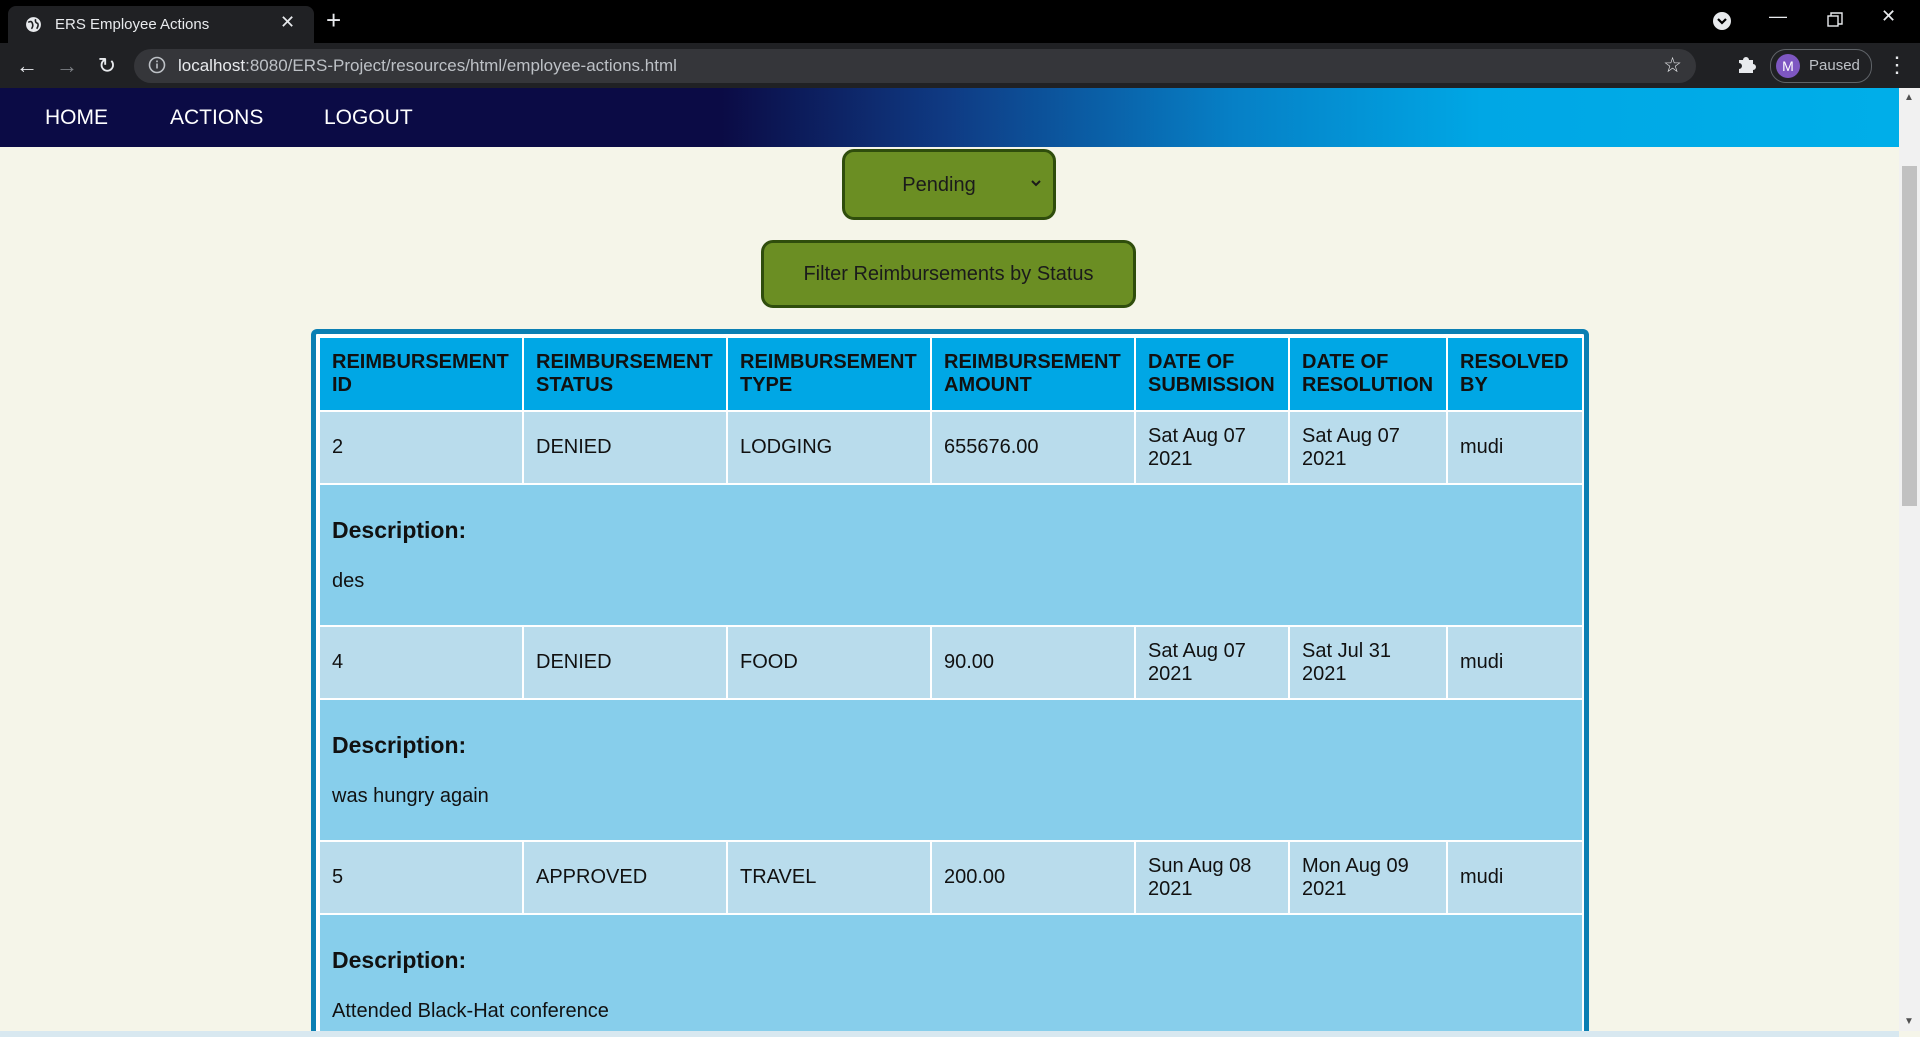  I want to click on description-cell: Description: was hungry again, so click(951, 770).